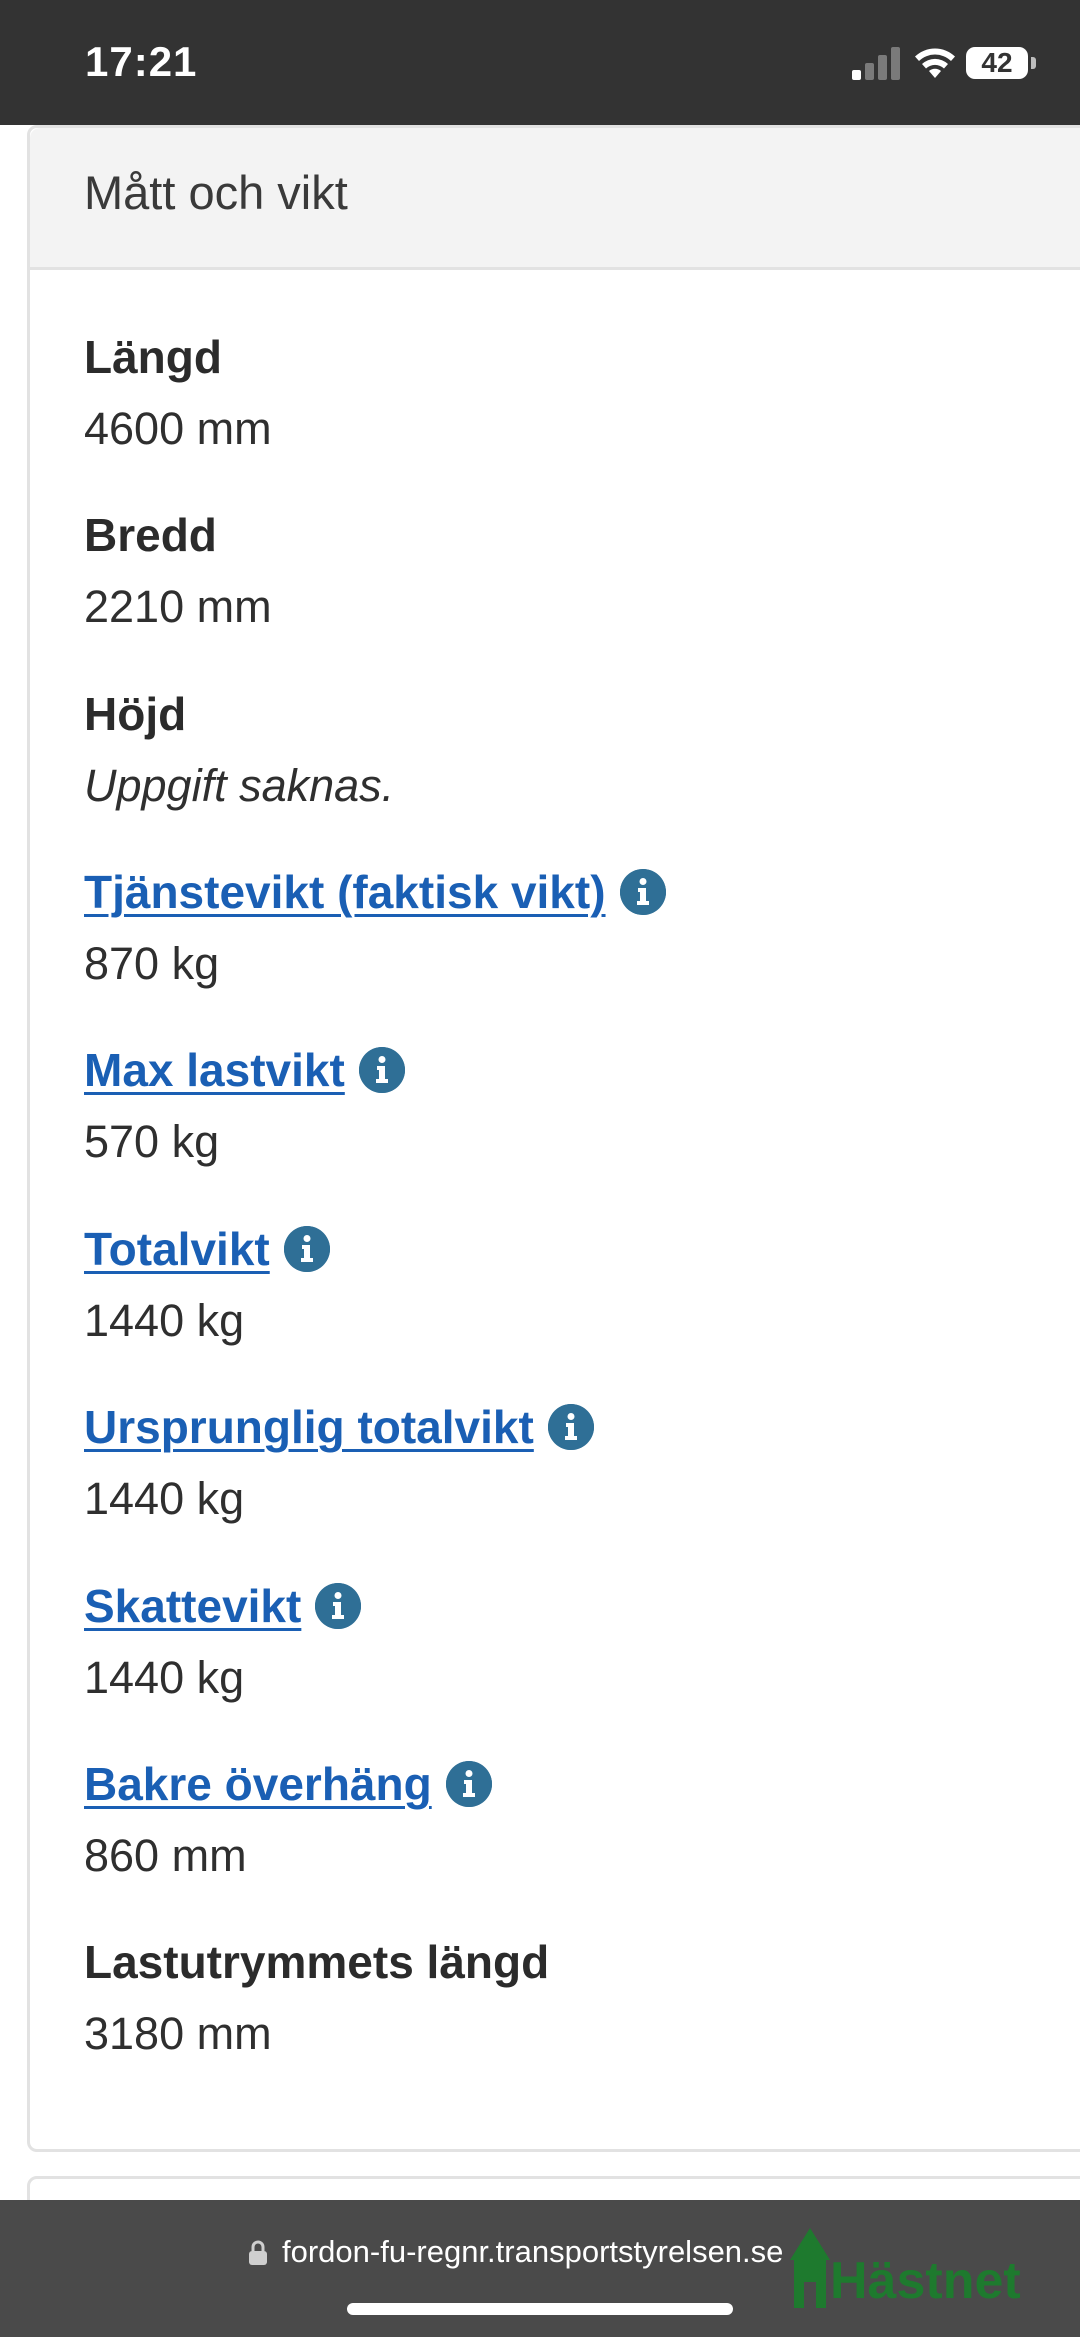 The height and width of the screenshot is (2337, 1080). What do you see at coordinates (876, 63) in the screenshot?
I see `signal-icon` at bounding box center [876, 63].